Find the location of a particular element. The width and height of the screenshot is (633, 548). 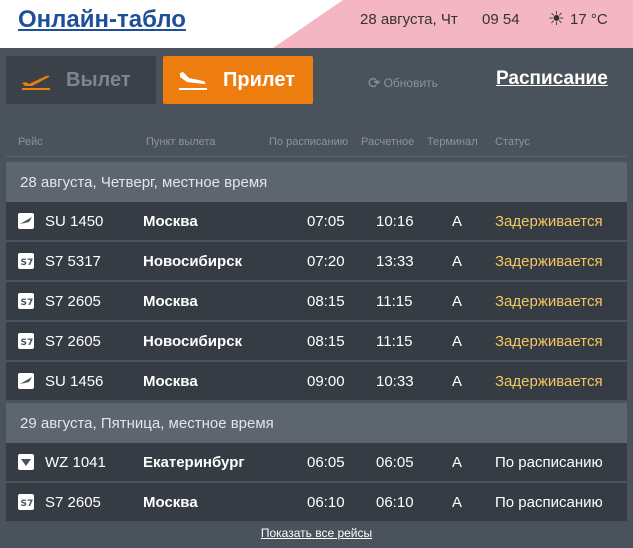

plane-landing-icon is located at coordinates (195, 80).